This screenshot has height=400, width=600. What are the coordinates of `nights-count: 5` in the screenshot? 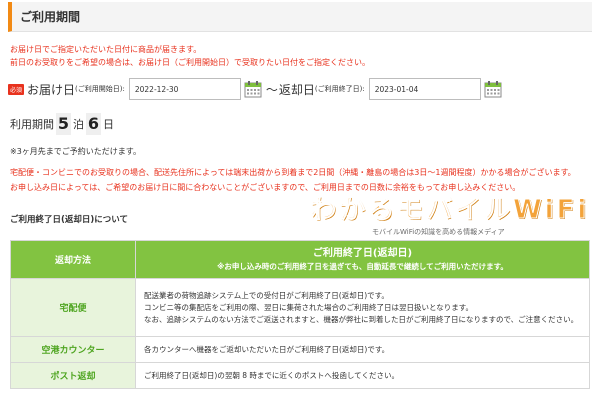 It's located at (63, 124).